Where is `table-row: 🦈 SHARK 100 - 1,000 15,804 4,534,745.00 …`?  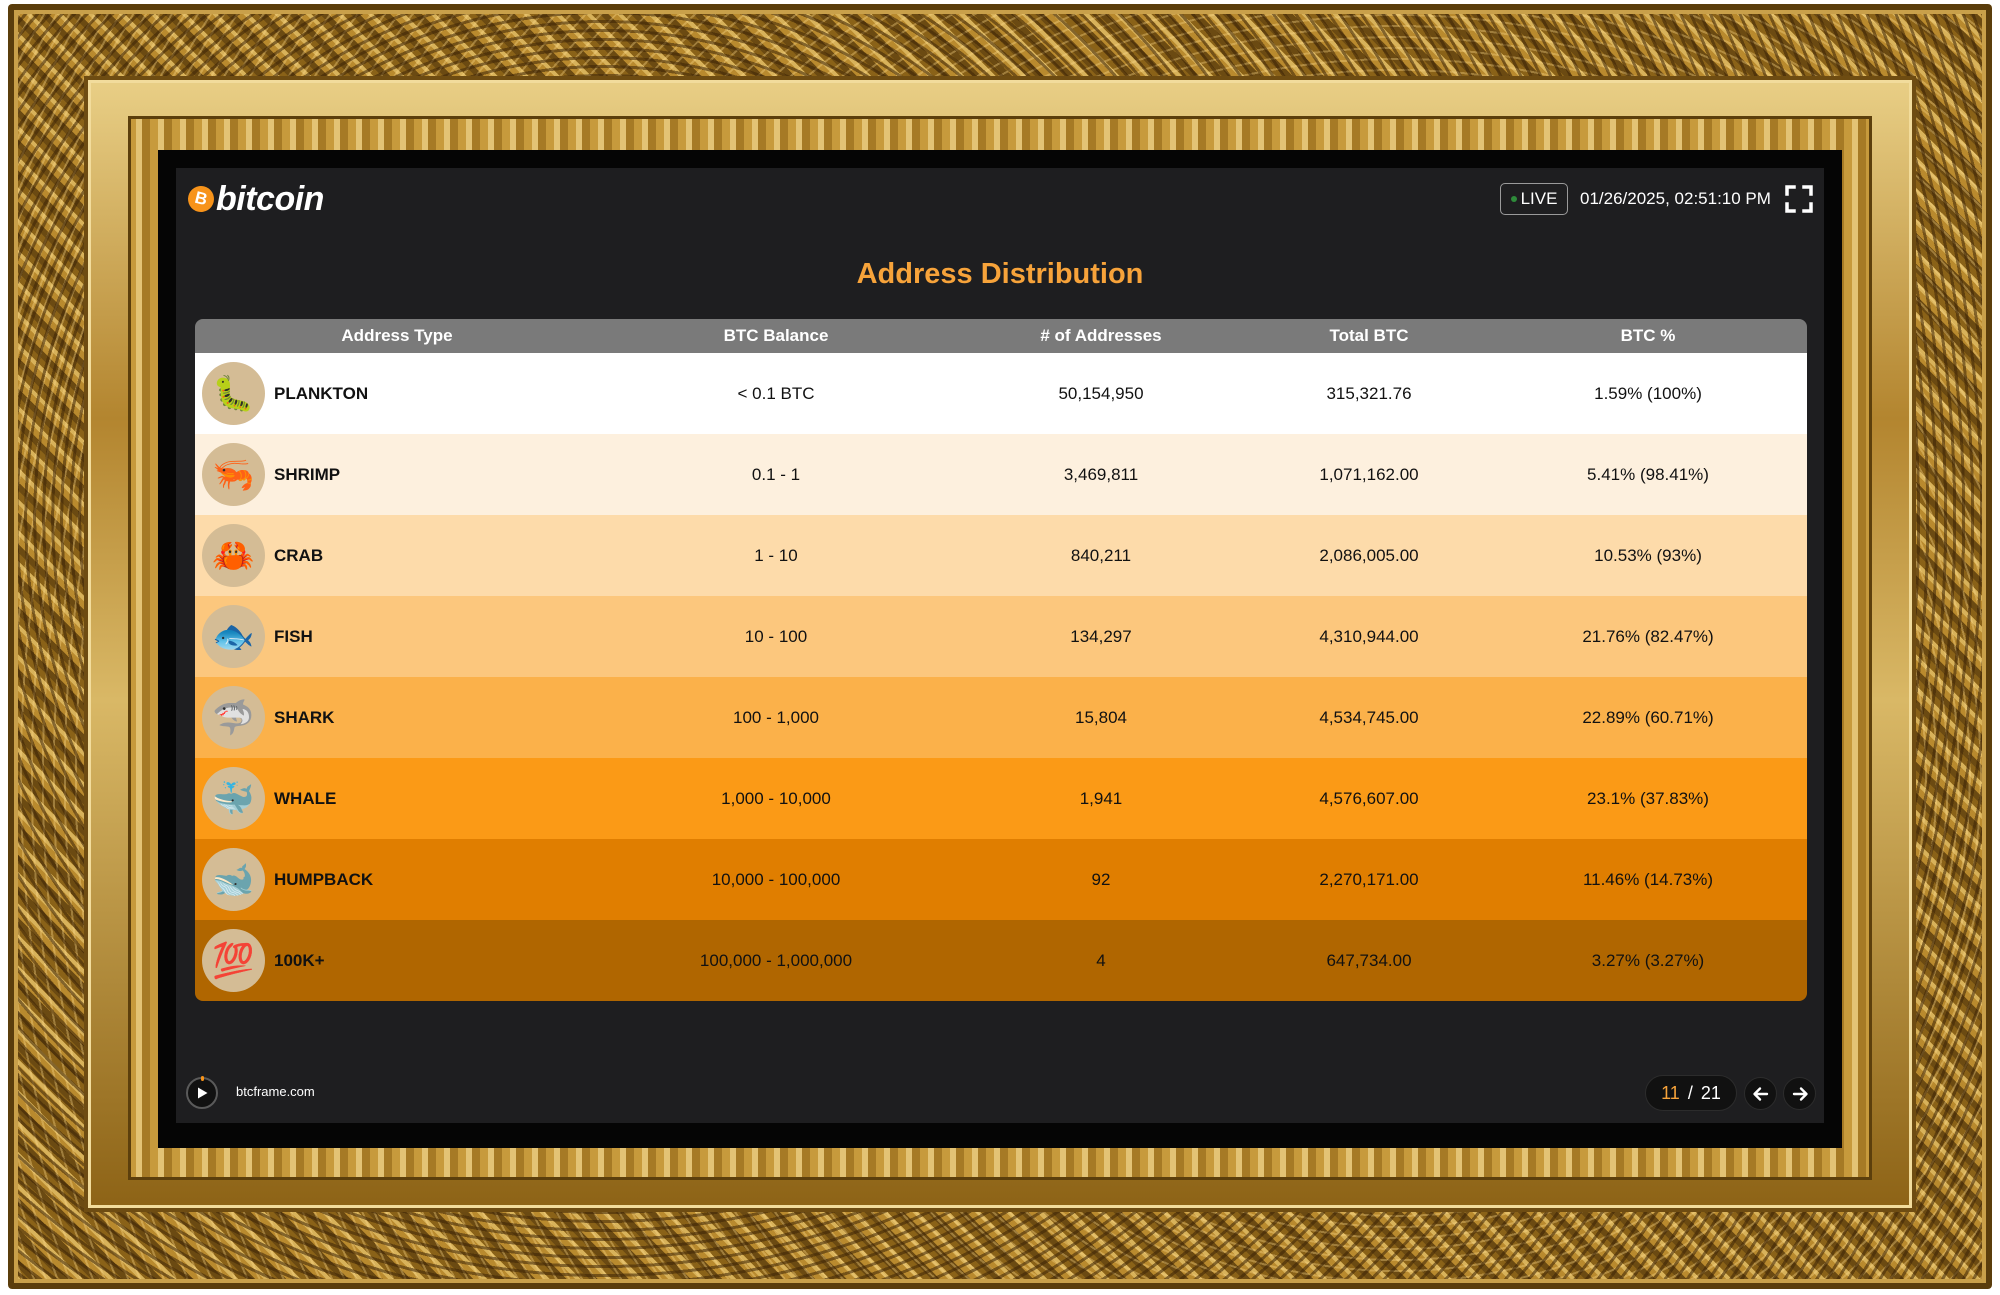
table-row: 🦈 SHARK 100 - 1,000 15,804 4,534,745.00 … is located at coordinates (1001, 717).